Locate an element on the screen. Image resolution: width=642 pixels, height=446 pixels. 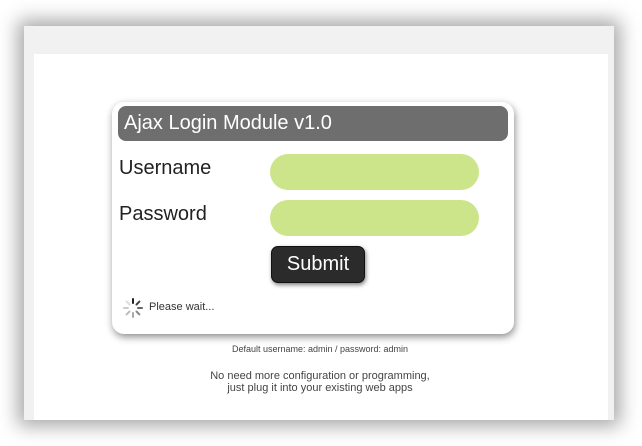
spinner-icon is located at coordinates (133, 308).